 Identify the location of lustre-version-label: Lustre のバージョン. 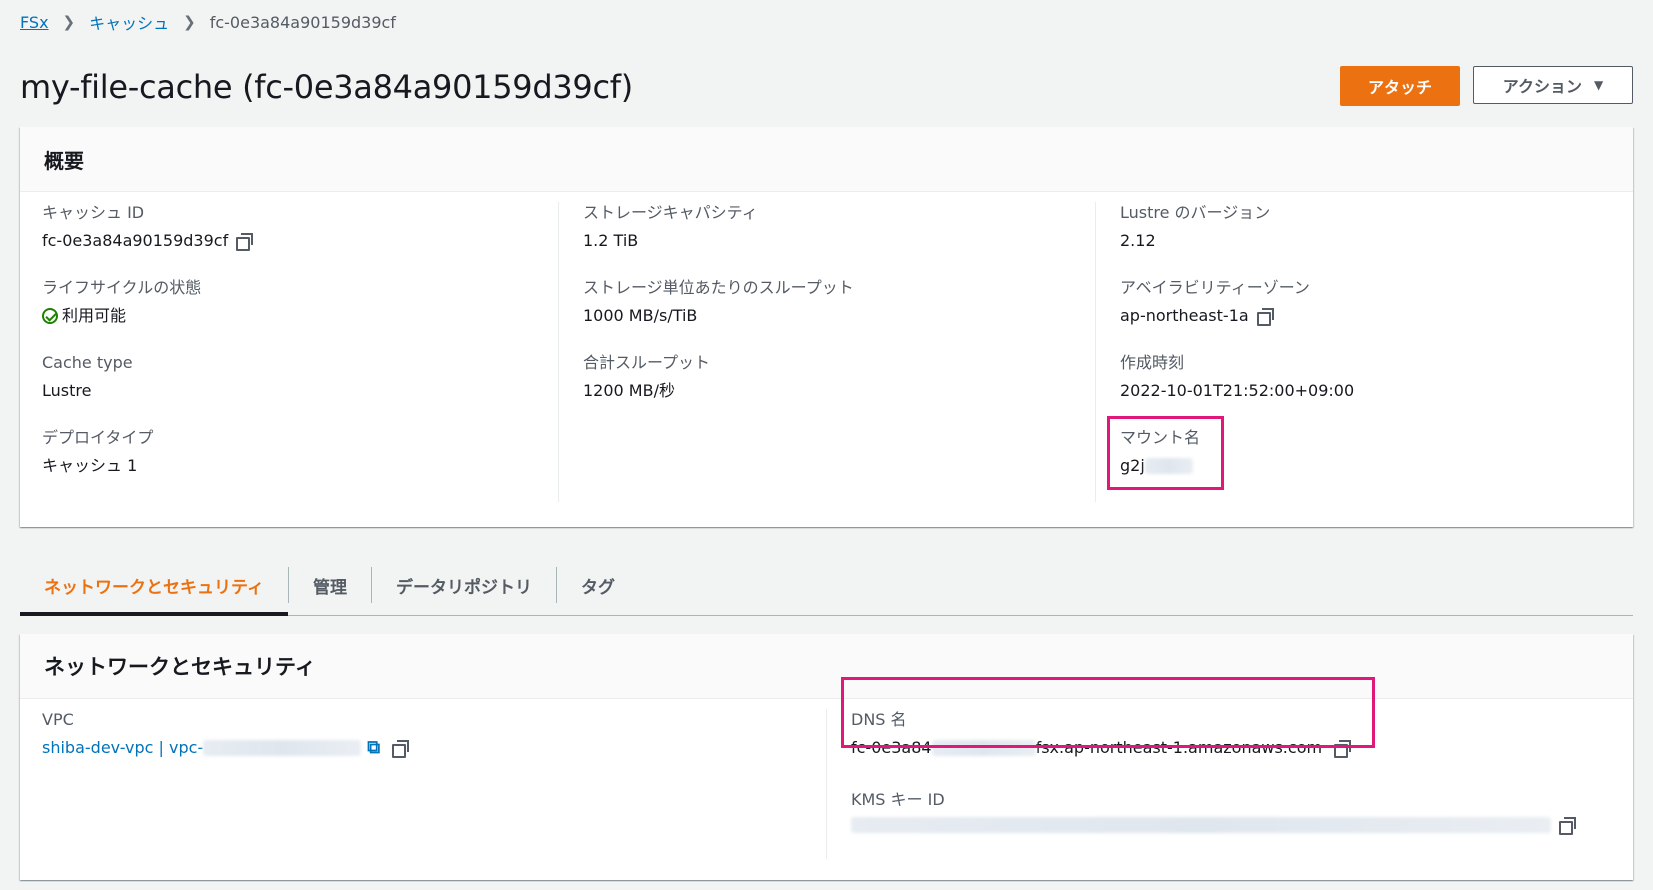
(1195, 212).